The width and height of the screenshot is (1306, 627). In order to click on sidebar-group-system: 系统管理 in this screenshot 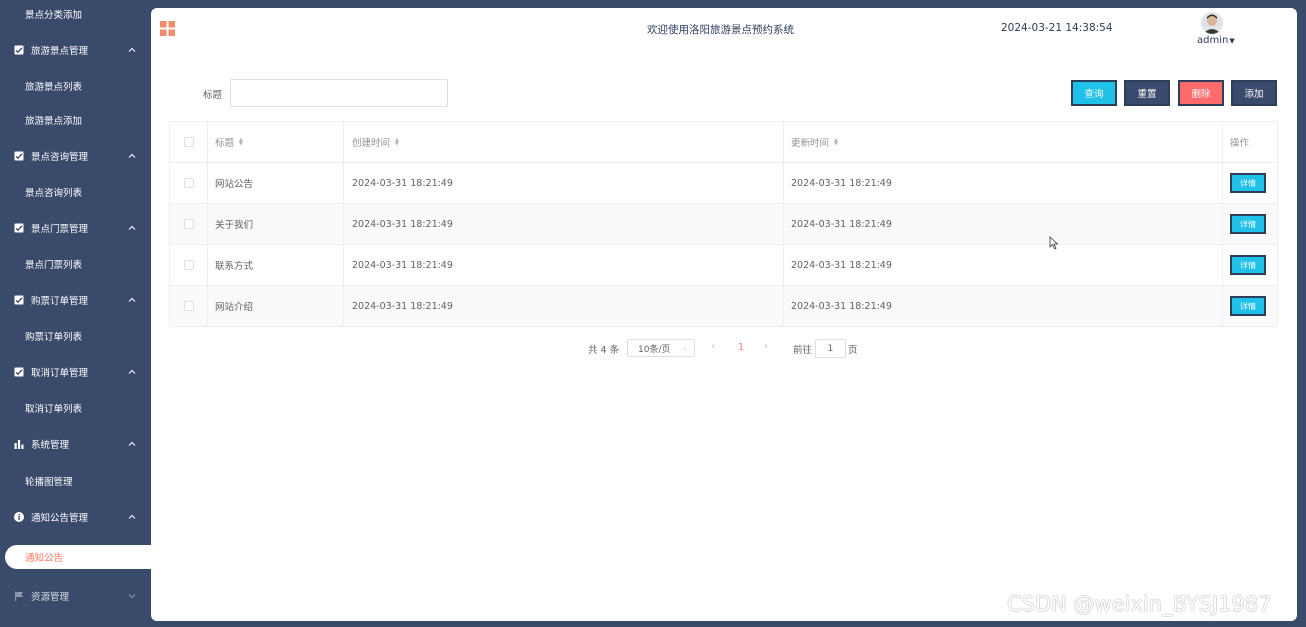, I will do `click(75, 444)`.